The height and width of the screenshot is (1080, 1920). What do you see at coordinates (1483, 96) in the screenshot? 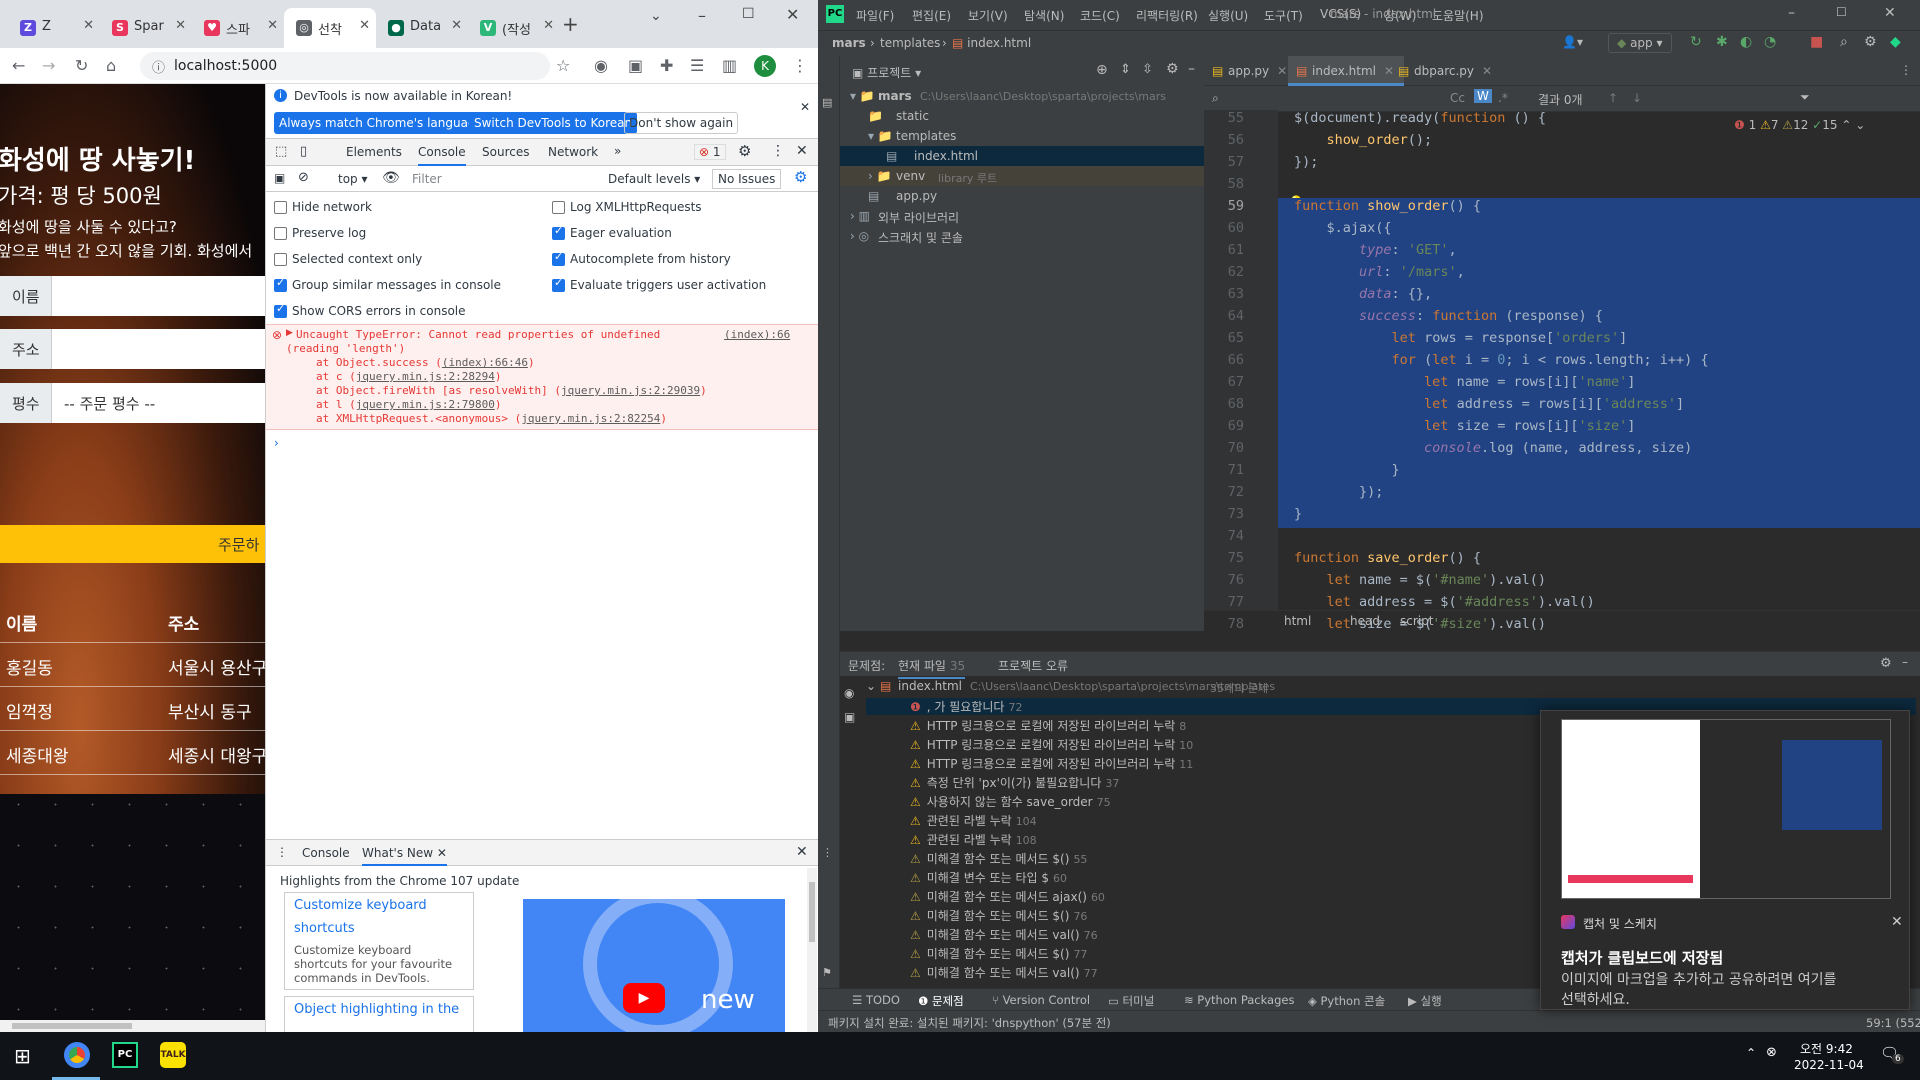
I see `whole-word-icon: W` at bounding box center [1483, 96].